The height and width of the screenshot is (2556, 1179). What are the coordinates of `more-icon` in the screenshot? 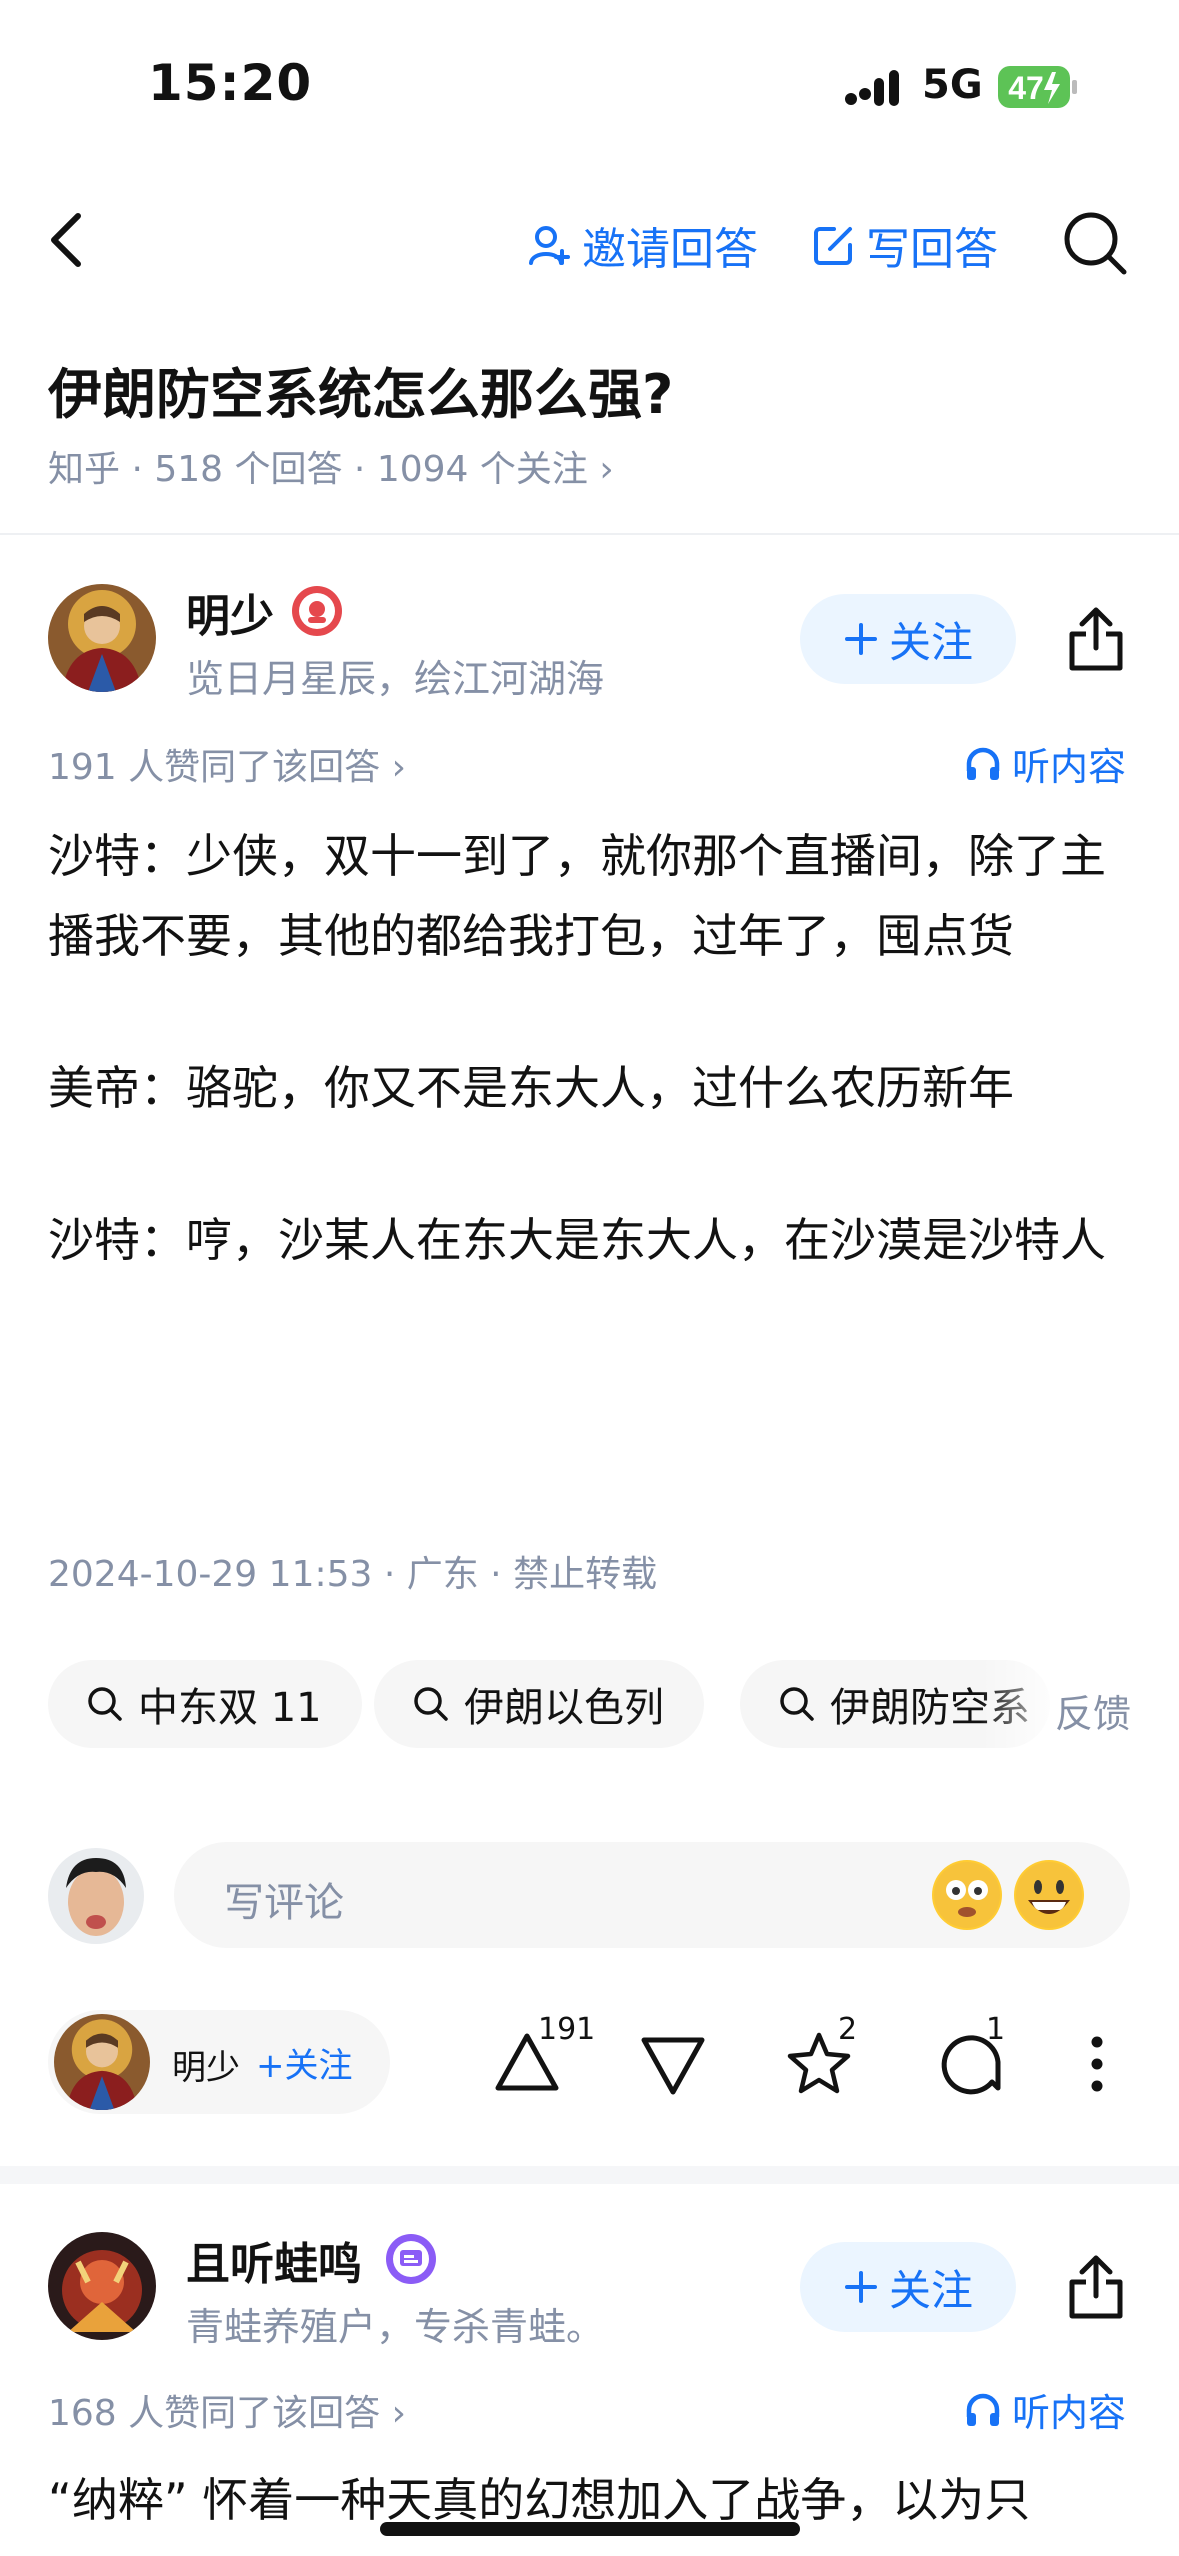 It's located at (1097, 2064).